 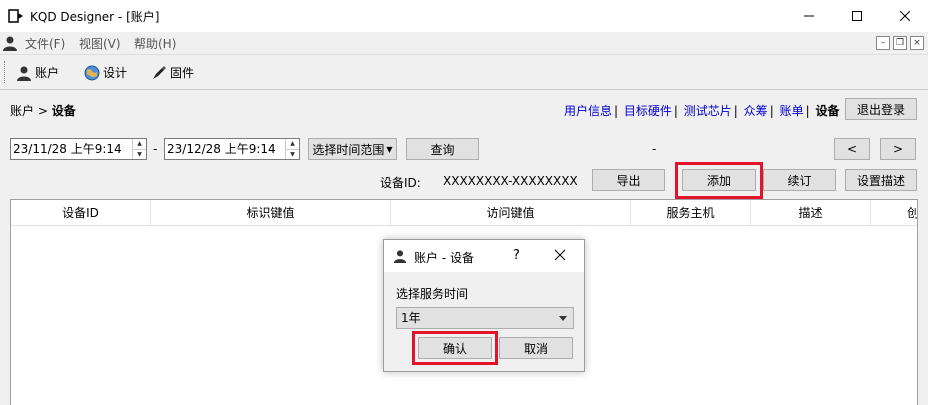 I want to click on nav-links: 用户信息 | 目标硬件 | 测试芯片 | 众筹 | 账单 | 设备, so click(x=701, y=110).